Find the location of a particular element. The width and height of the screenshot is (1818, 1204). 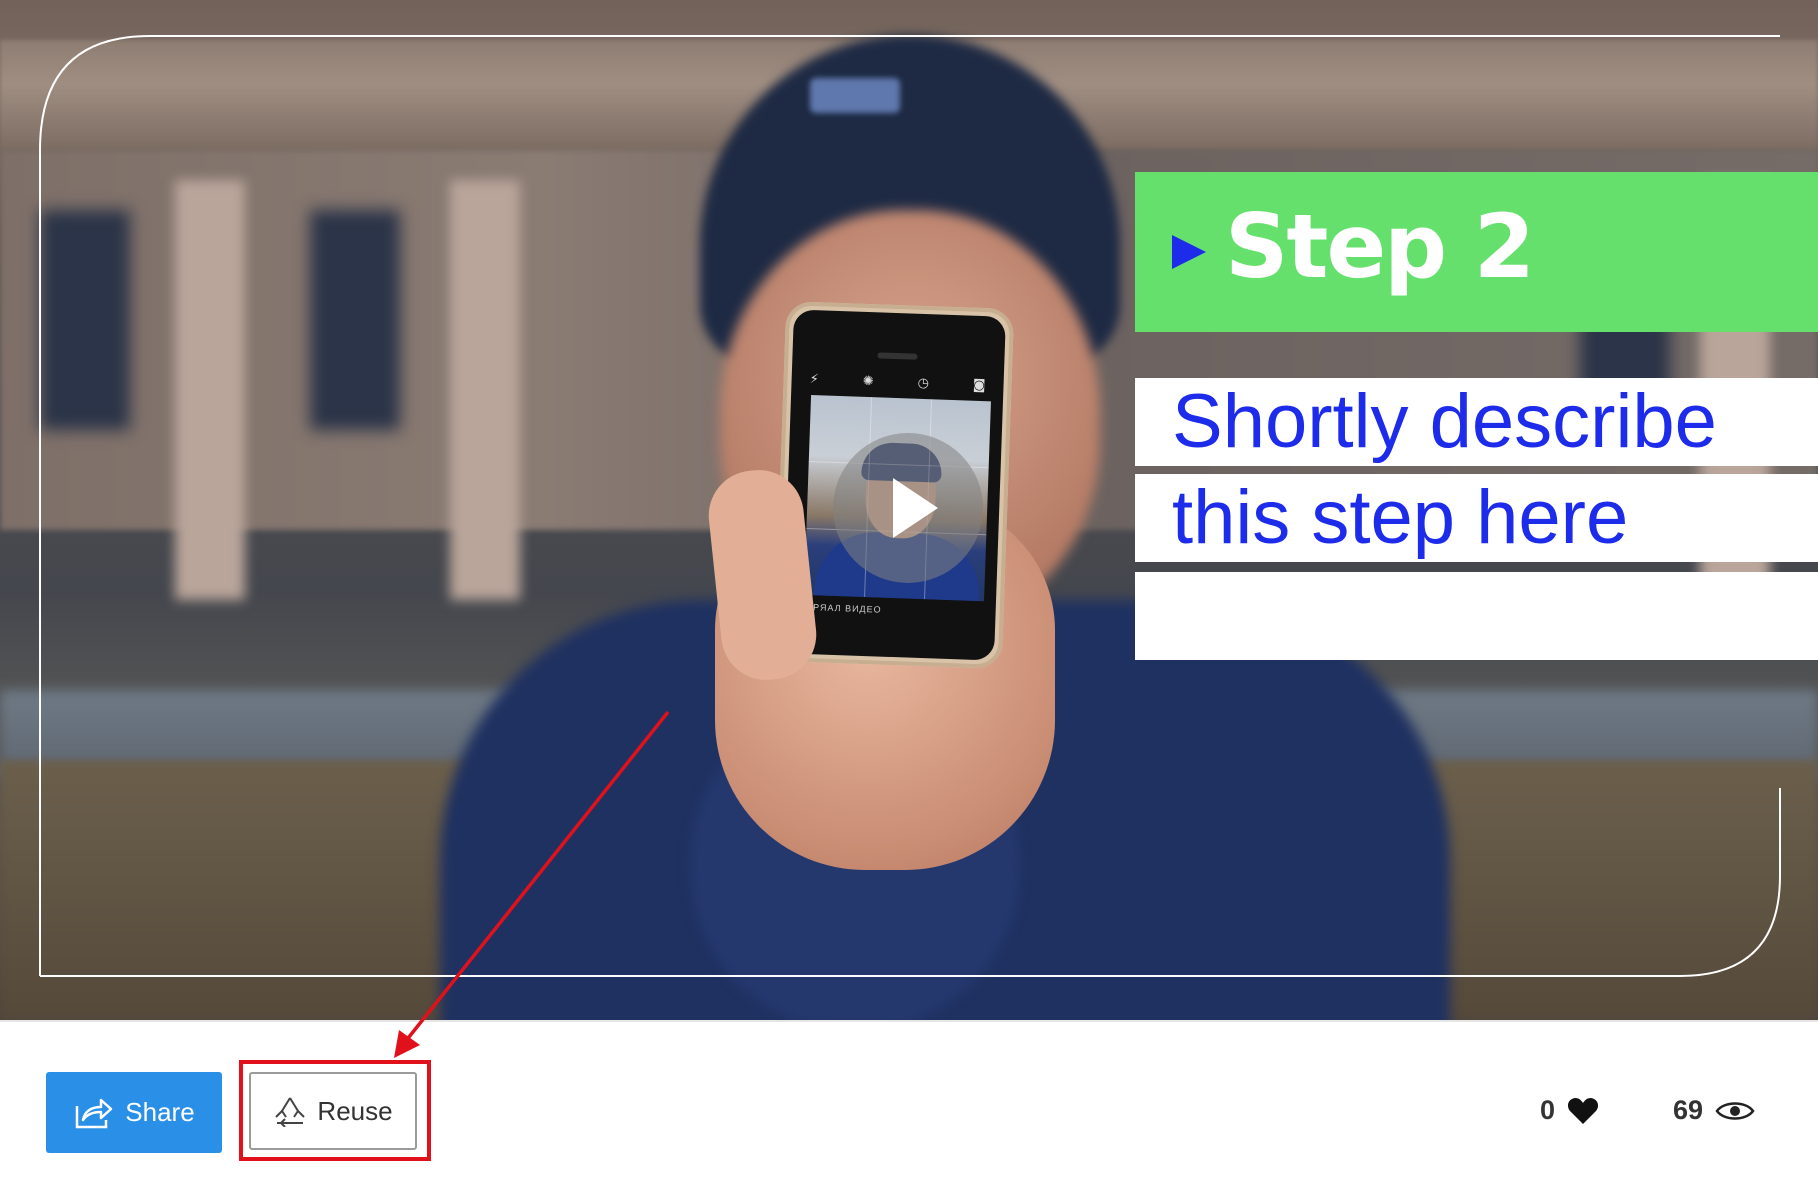

heart-icon is located at coordinates (1583, 1110).